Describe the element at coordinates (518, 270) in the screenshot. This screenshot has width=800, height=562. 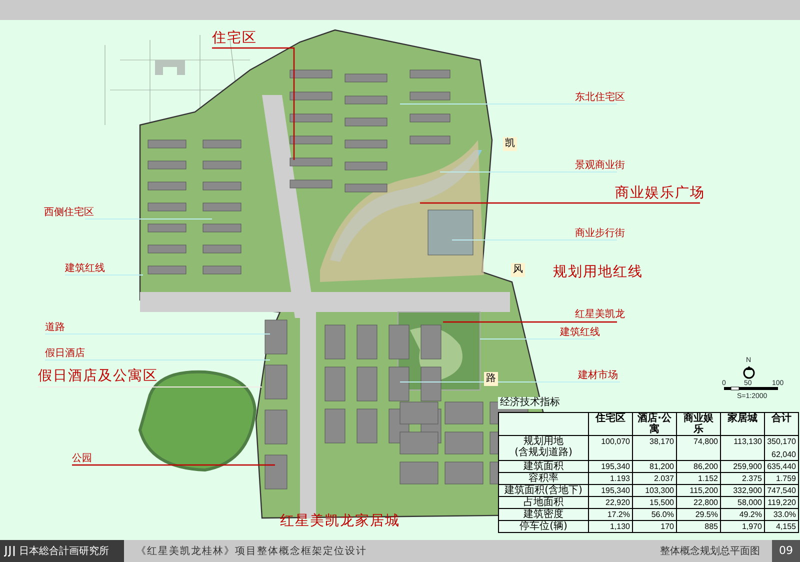
I see `street-label: 风` at that location.